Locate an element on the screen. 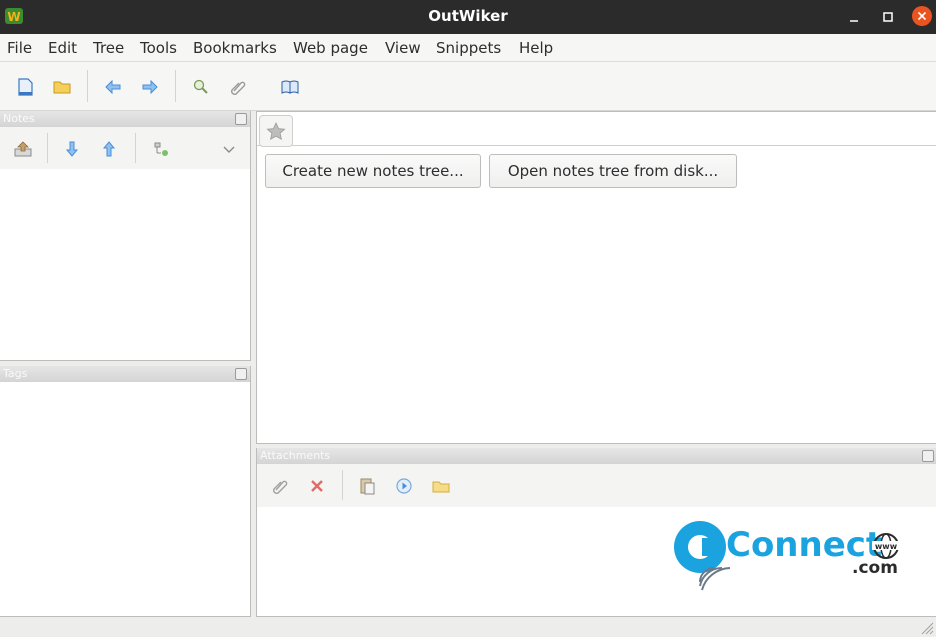  watermark-www: www is located at coordinates (886, 546).